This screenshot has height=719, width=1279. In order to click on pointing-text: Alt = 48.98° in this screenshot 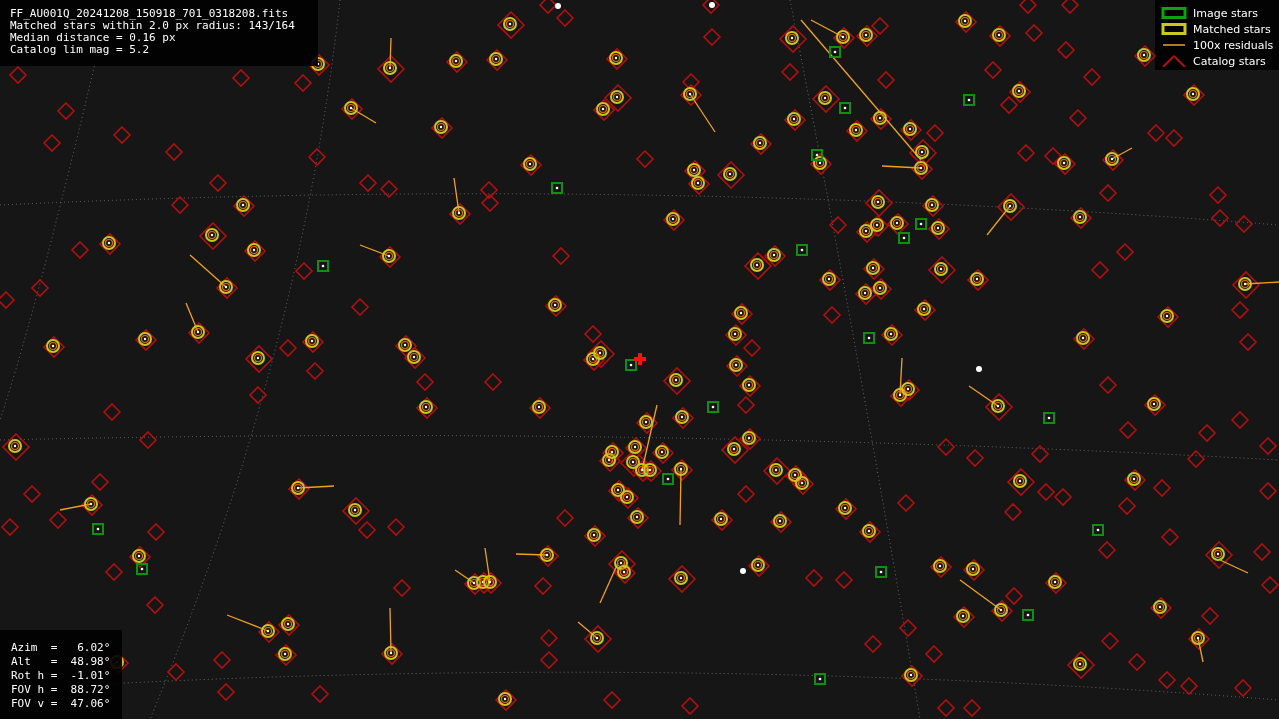, I will do `click(61, 662)`.